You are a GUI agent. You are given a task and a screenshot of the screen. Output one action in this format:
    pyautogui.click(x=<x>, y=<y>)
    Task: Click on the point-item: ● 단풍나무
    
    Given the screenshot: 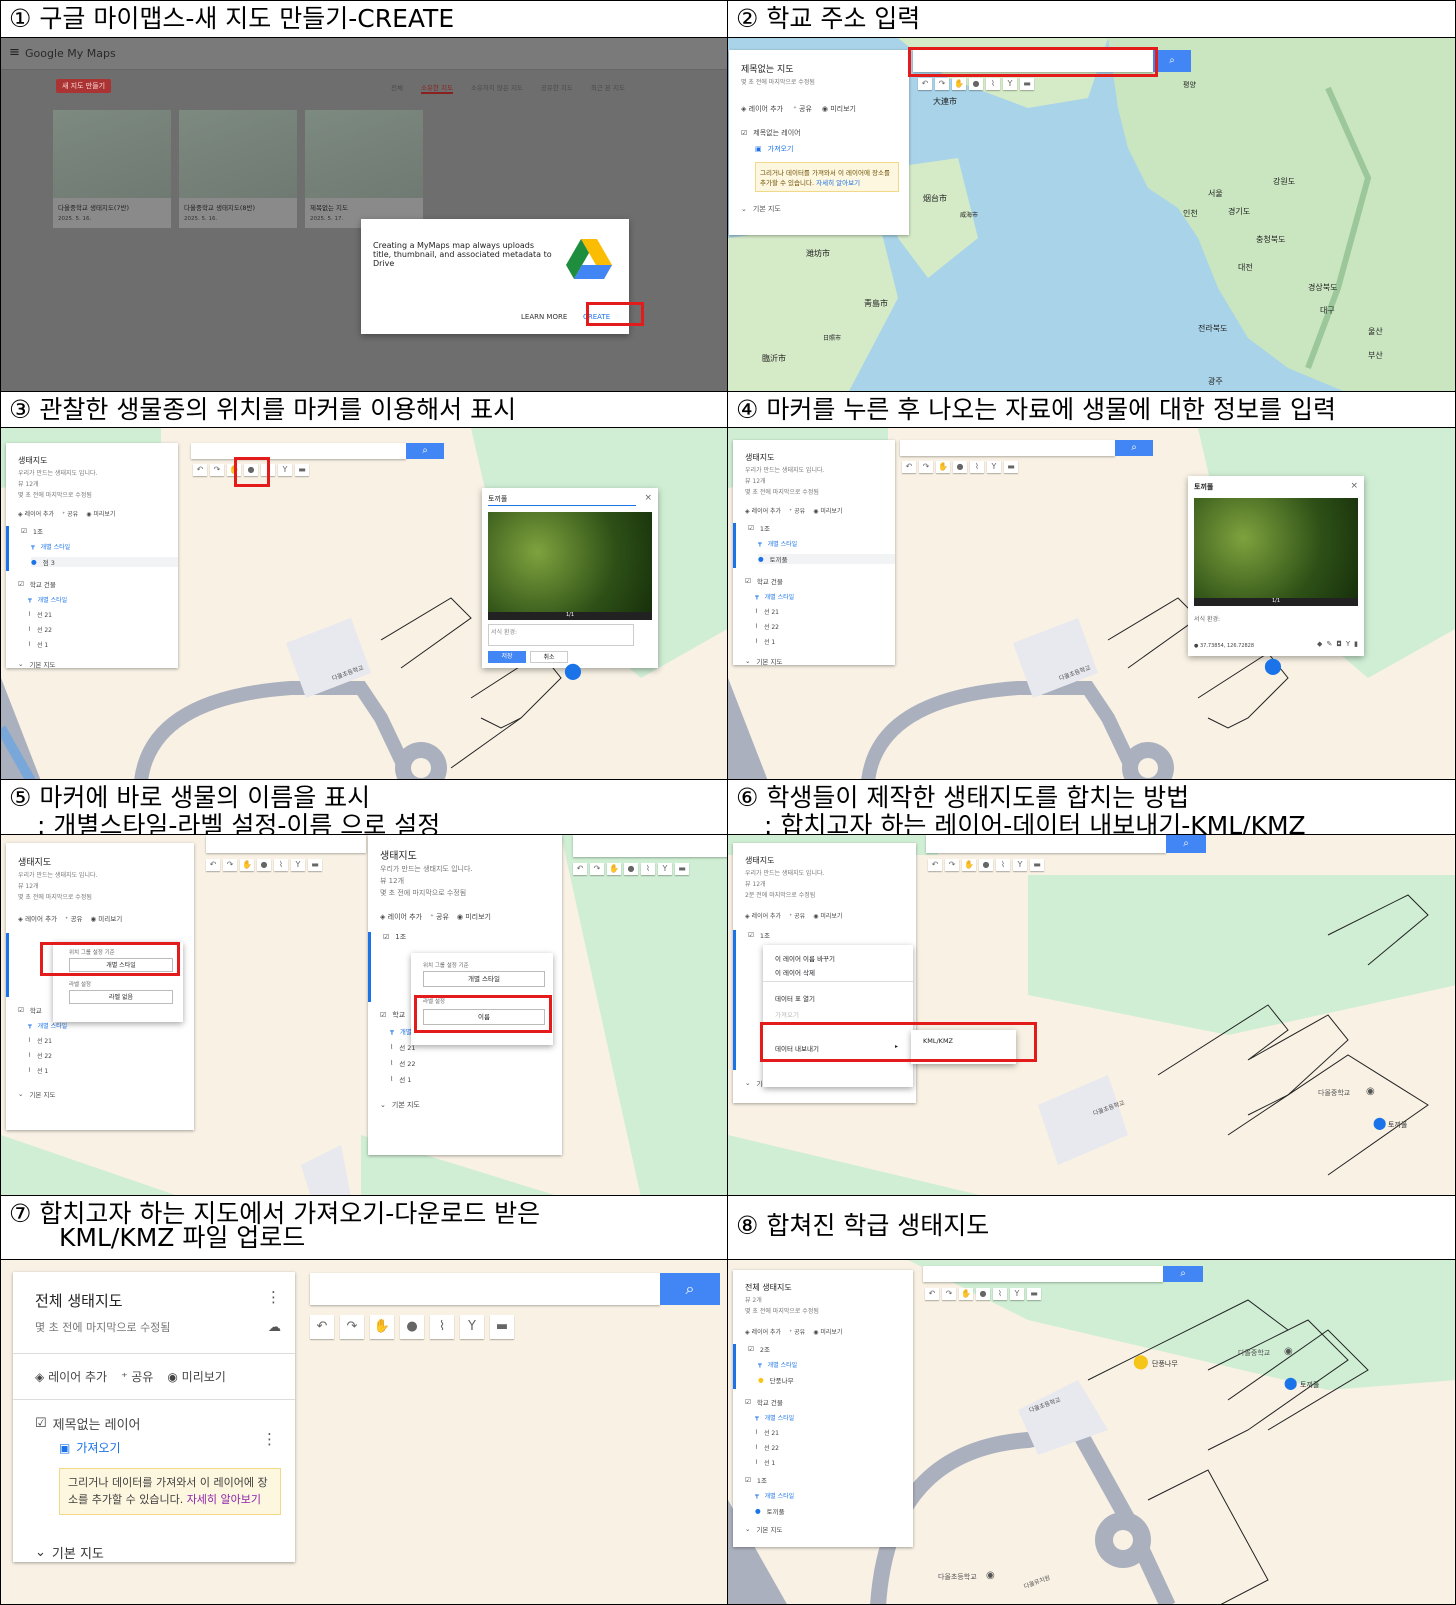 What is the action you would take?
    pyautogui.click(x=835, y=1380)
    